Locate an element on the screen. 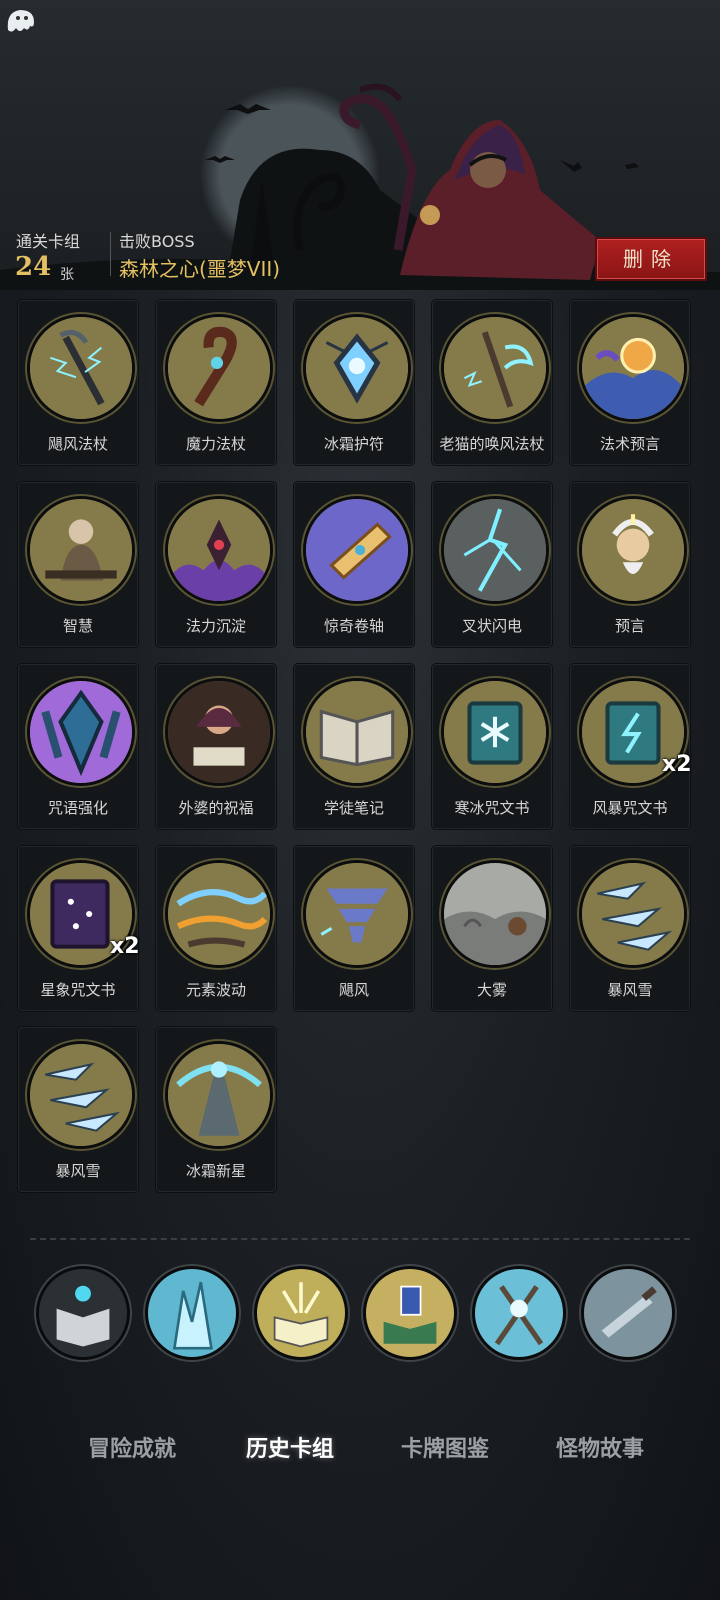  tornado-icon is located at coordinates (357, 914).